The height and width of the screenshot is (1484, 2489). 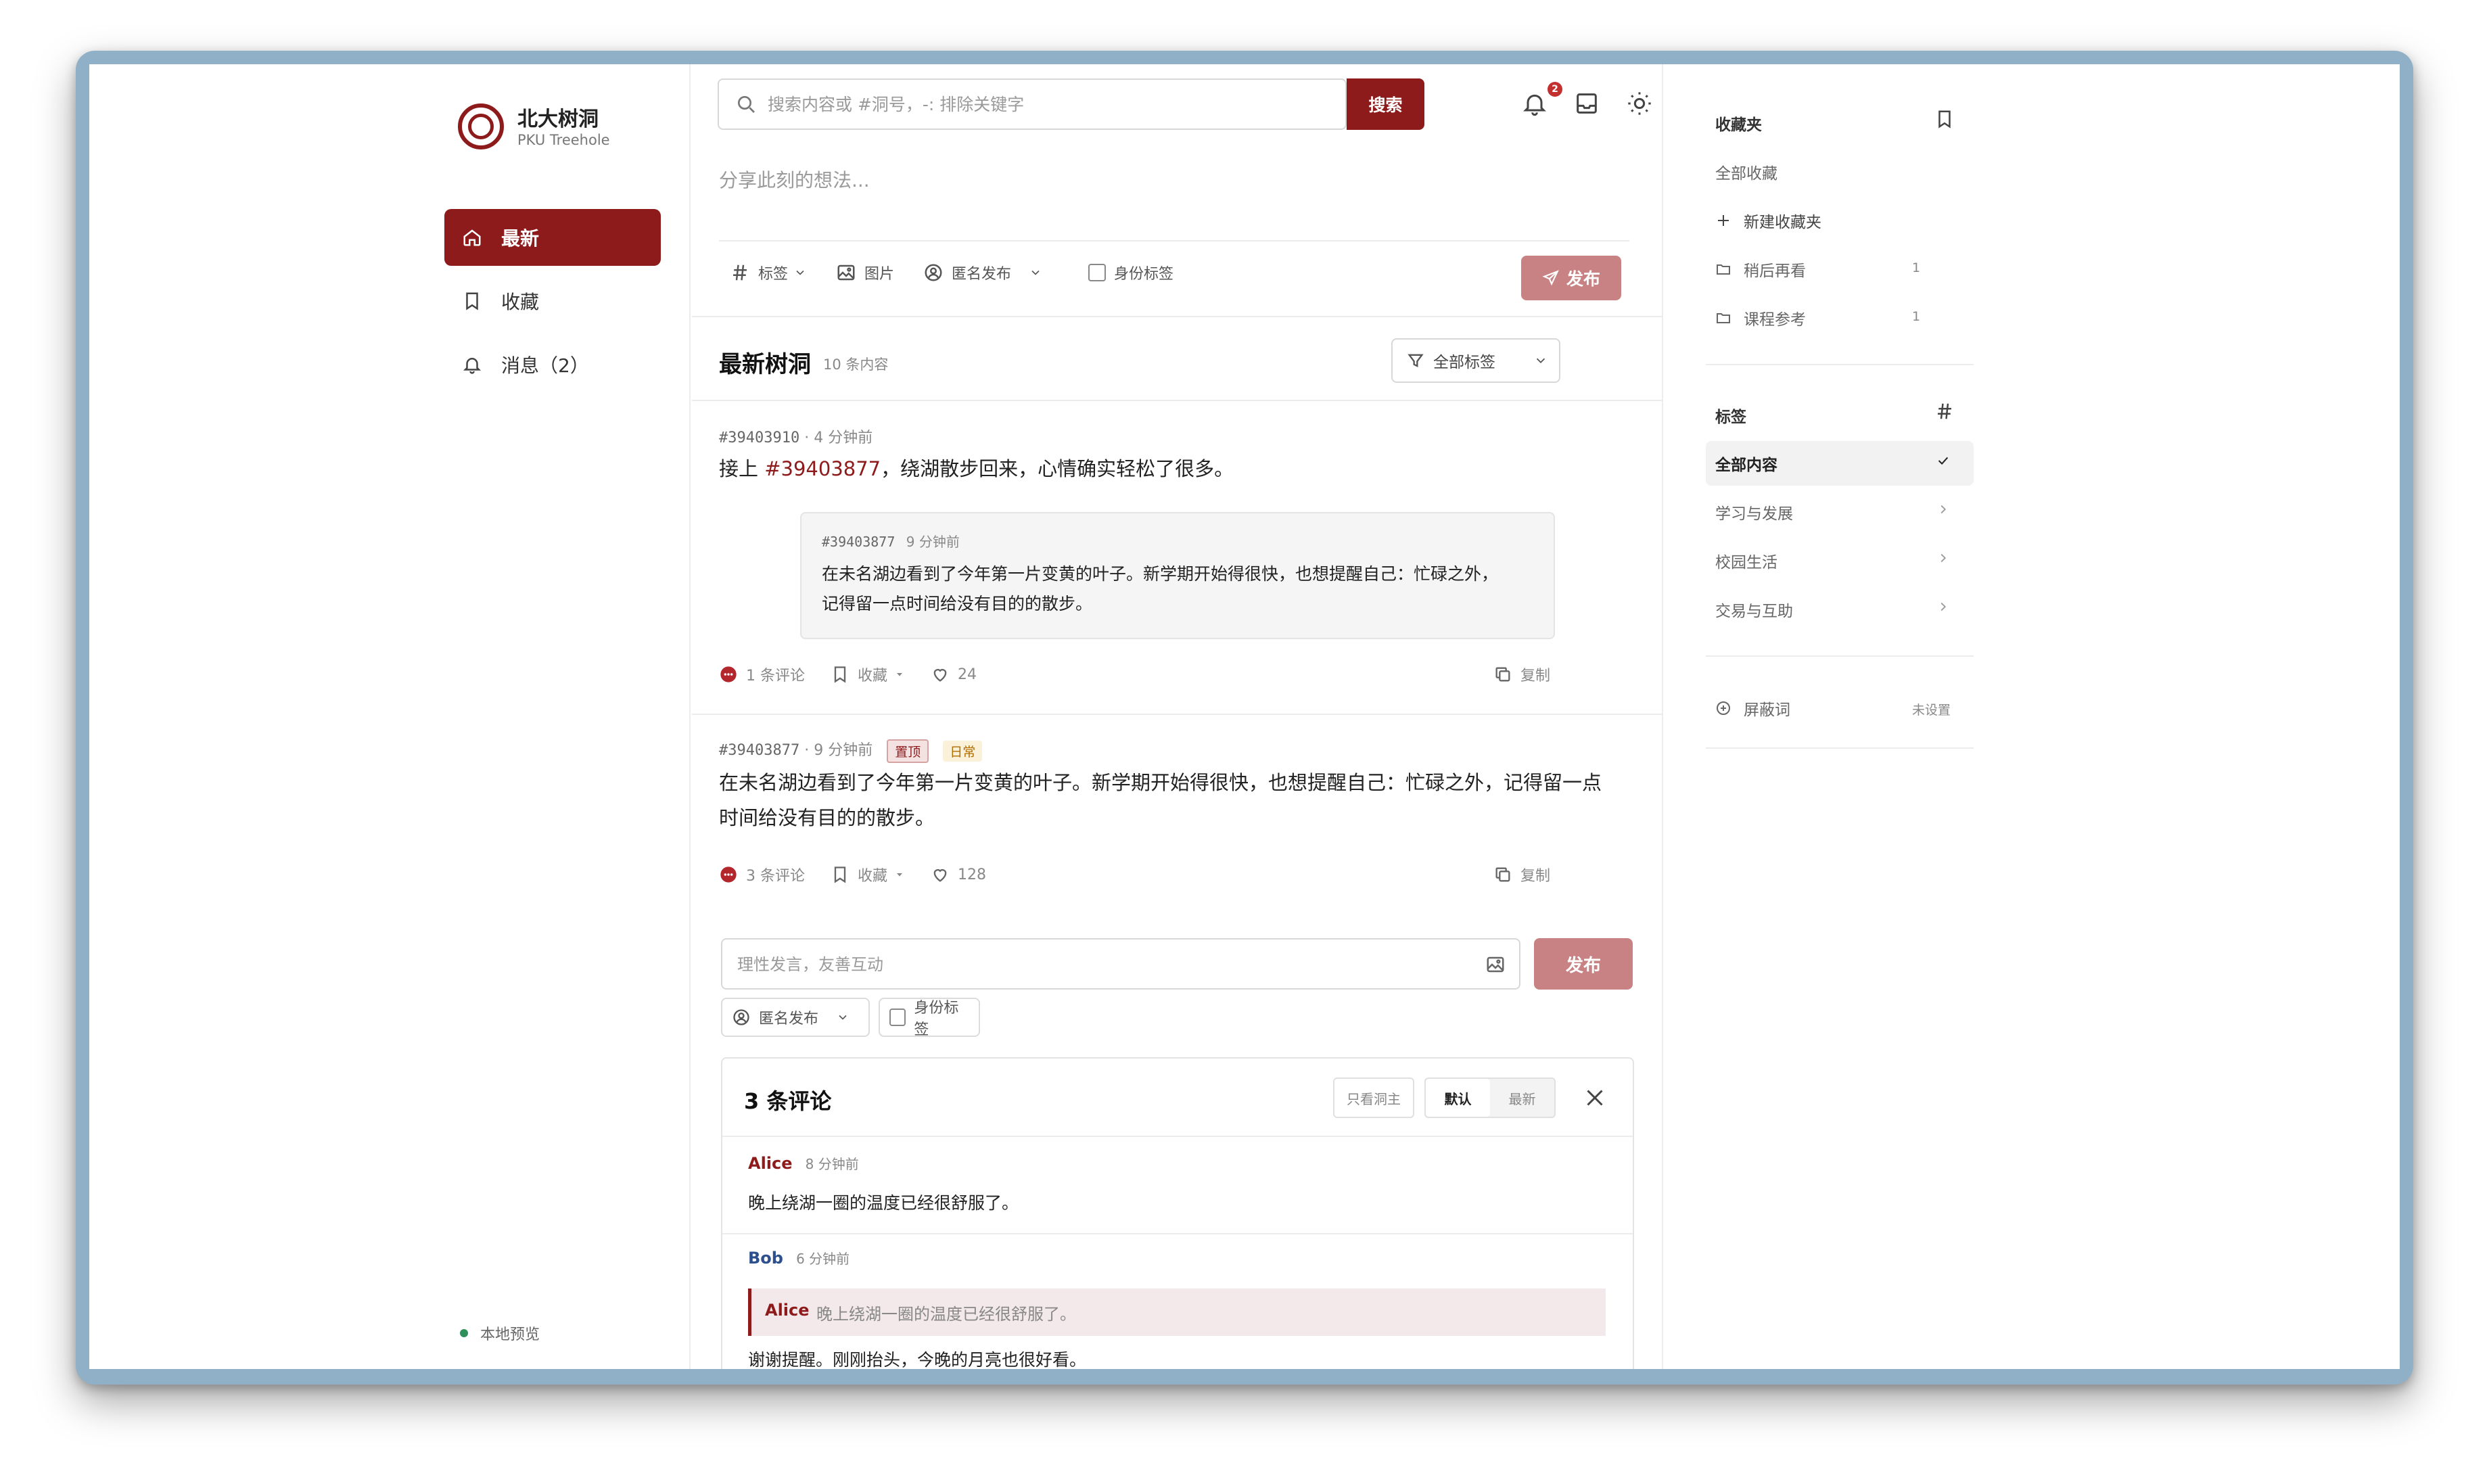 I want to click on post-meta: #39403910 · 4 分钟前, so click(x=796, y=438).